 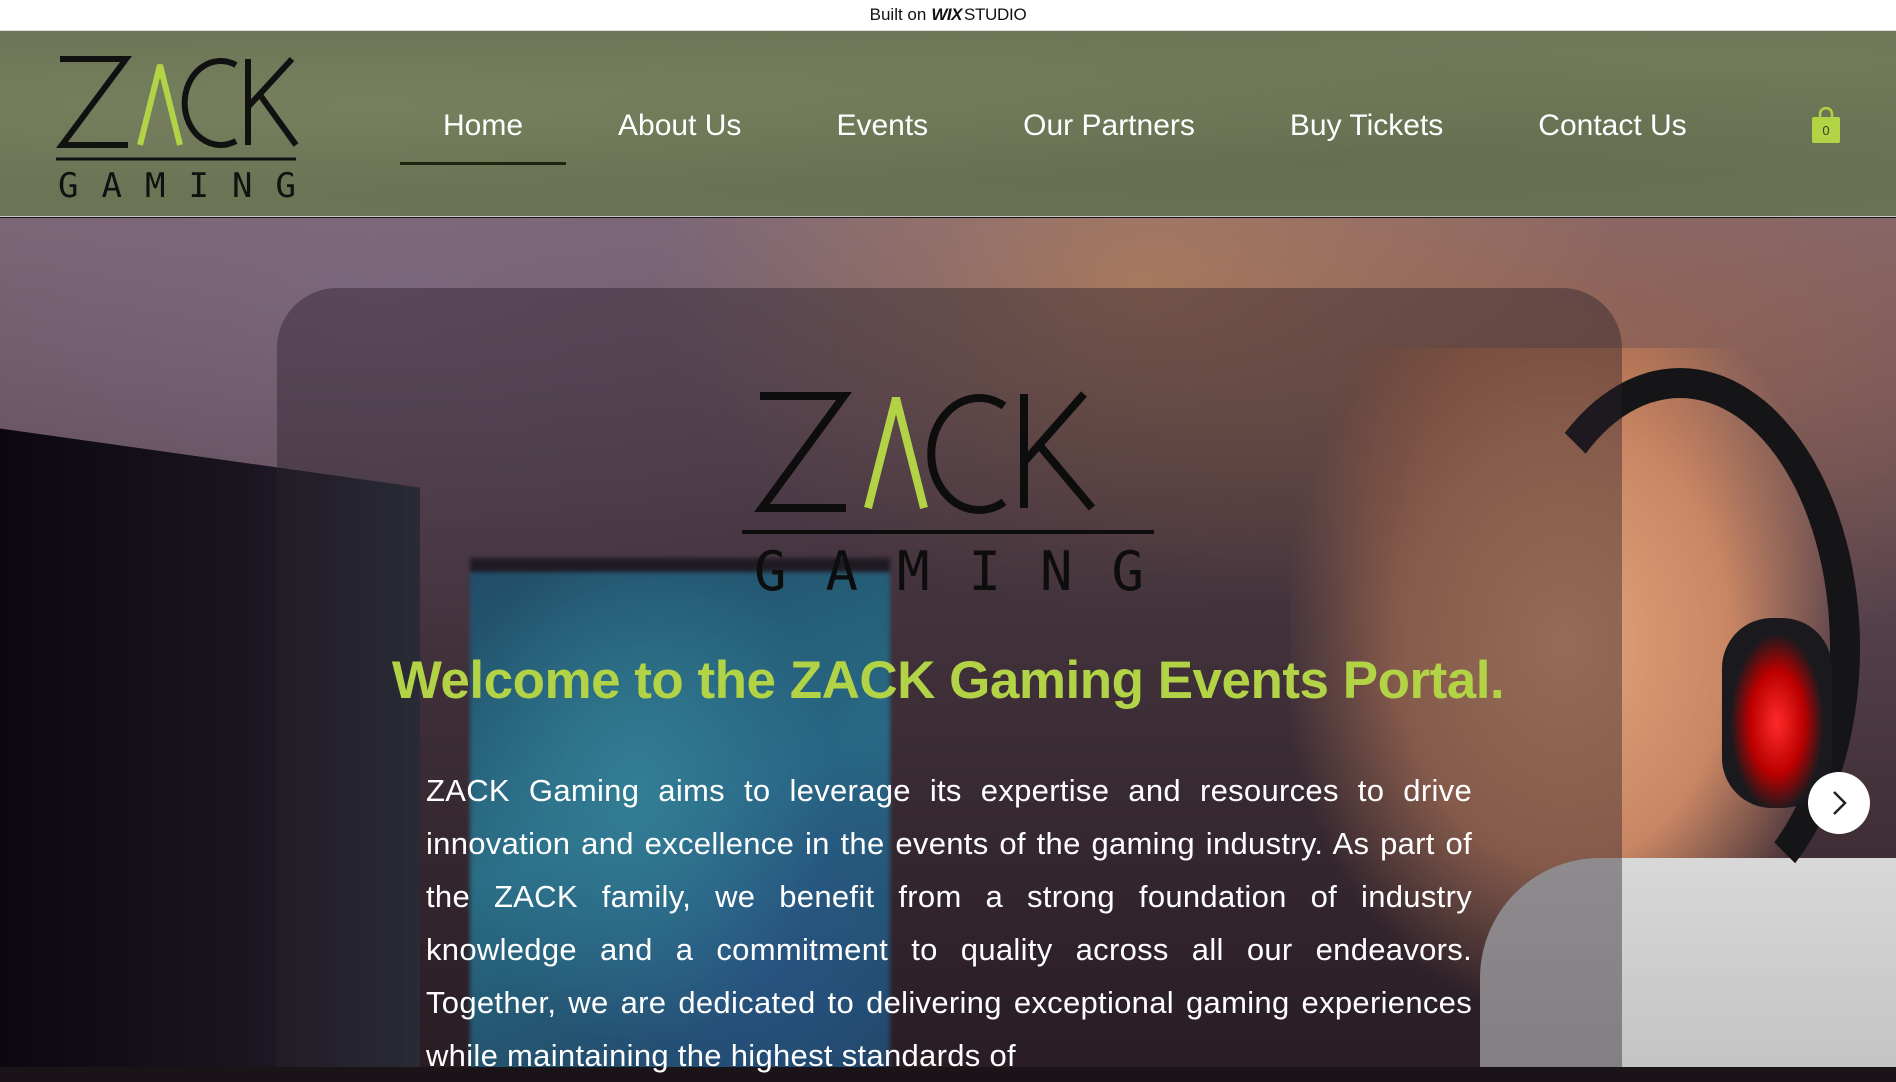 What do you see at coordinates (483, 137) in the screenshot?
I see `nav-home: Home` at bounding box center [483, 137].